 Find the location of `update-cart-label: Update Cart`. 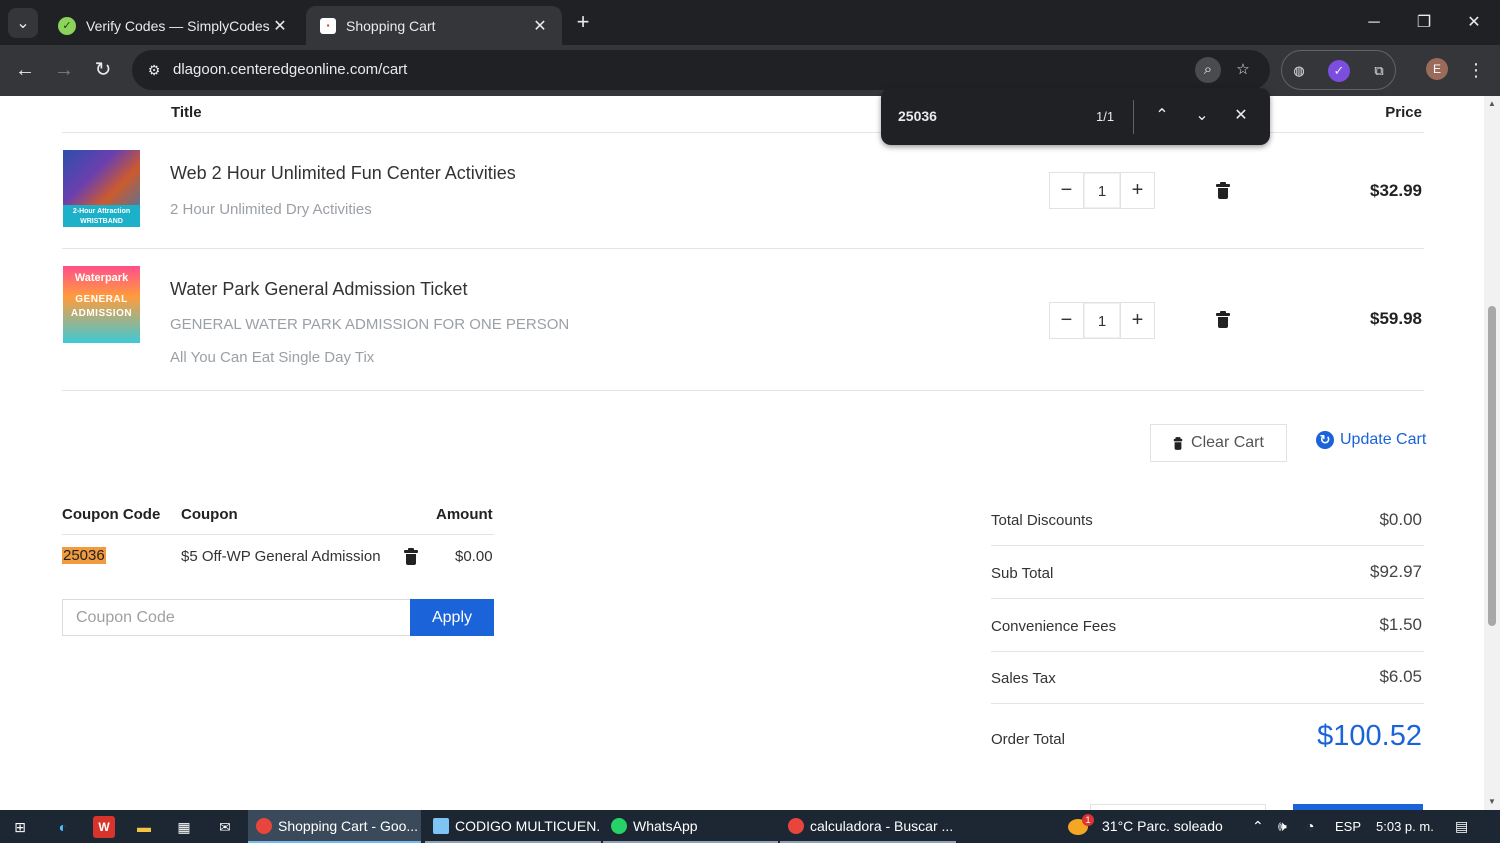

update-cart-label: Update Cart is located at coordinates (1383, 439).